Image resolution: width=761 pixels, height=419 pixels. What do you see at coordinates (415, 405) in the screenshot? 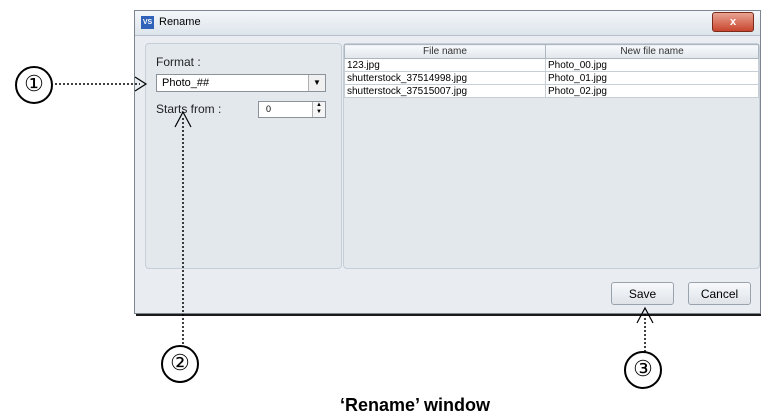
I see `figure-caption: ‘Rename’ window` at bounding box center [415, 405].